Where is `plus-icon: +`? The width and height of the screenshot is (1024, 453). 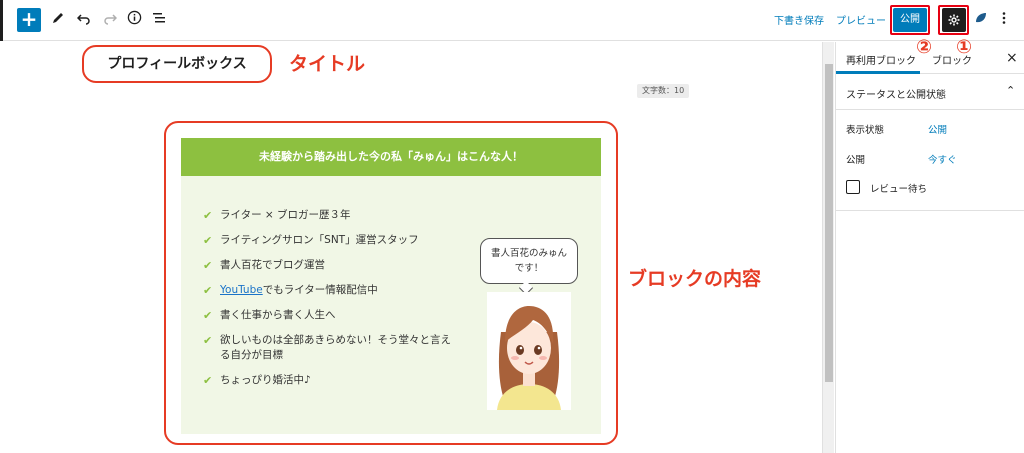
plus-icon: + is located at coordinates (29, 19).